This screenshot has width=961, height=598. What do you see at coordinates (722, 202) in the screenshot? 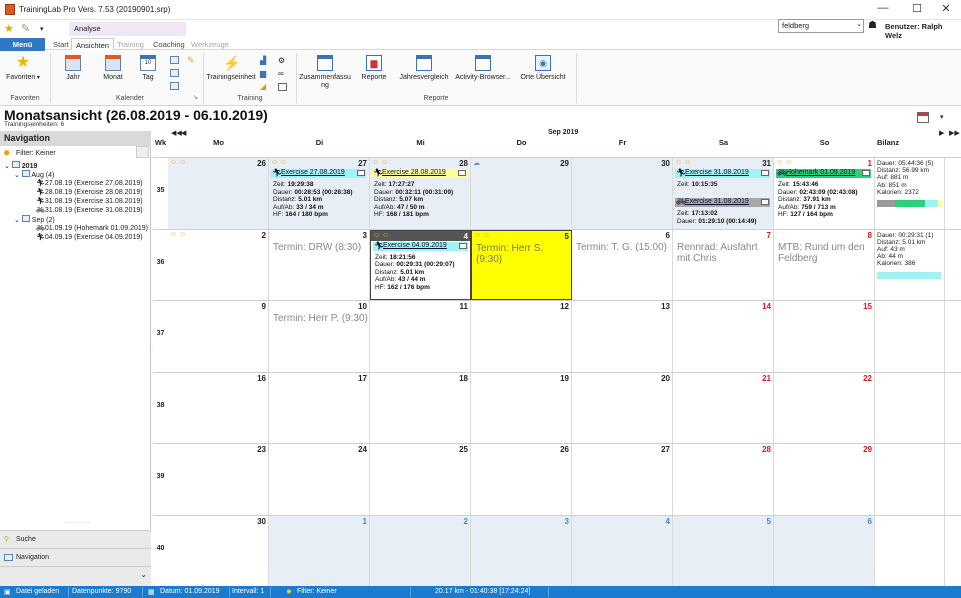
I see `exercise-link: 🚲︎ Exercise 31.08.2019` at bounding box center [722, 202].